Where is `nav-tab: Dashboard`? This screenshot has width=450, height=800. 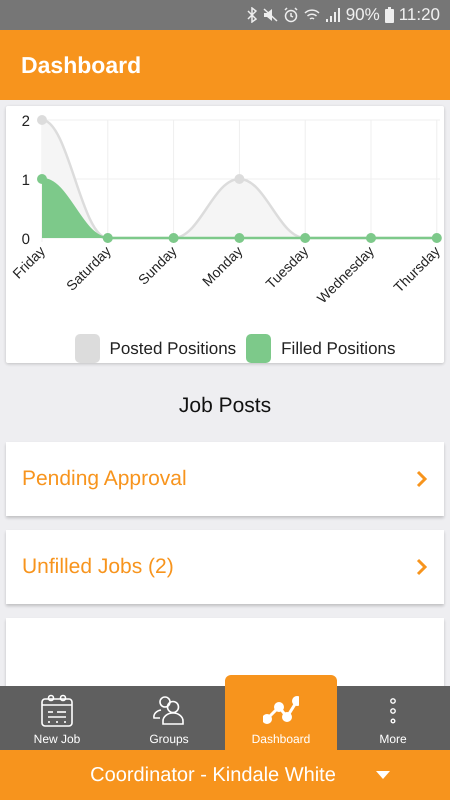
nav-tab: Dashboard is located at coordinates (281, 712).